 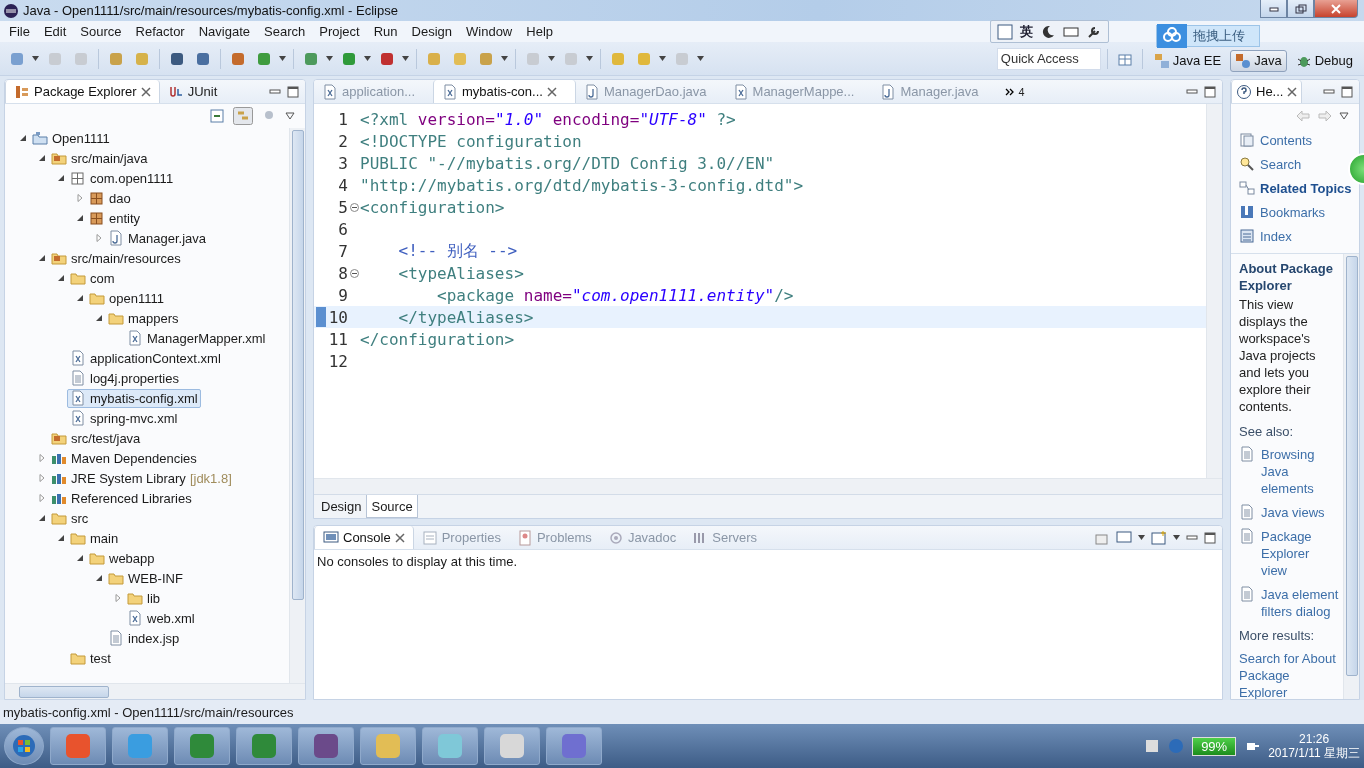 What do you see at coordinates (94, 538) in the screenshot?
I see `tree-item: main` at bounding box center [94, 538].